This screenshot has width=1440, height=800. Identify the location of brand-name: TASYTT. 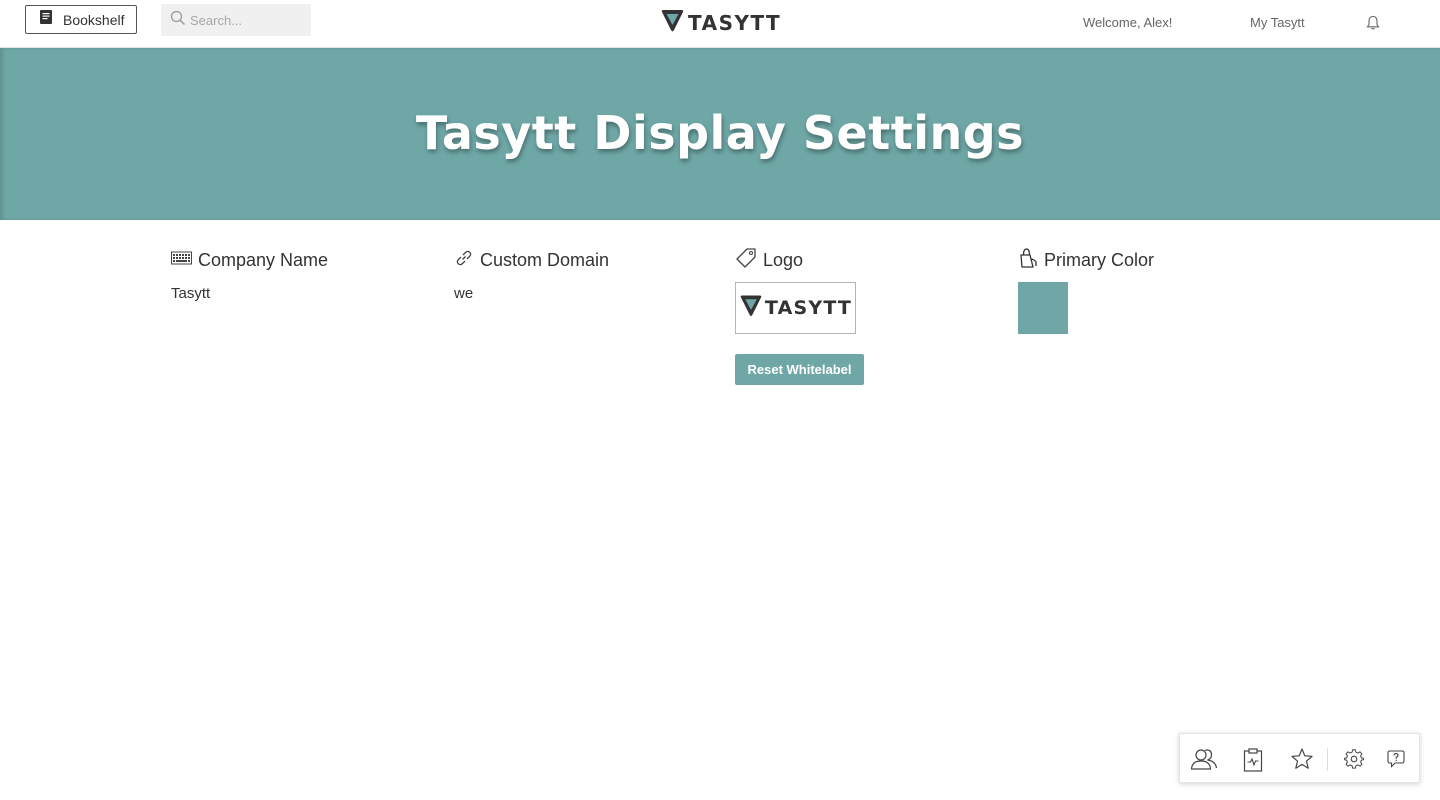
(735, 23).